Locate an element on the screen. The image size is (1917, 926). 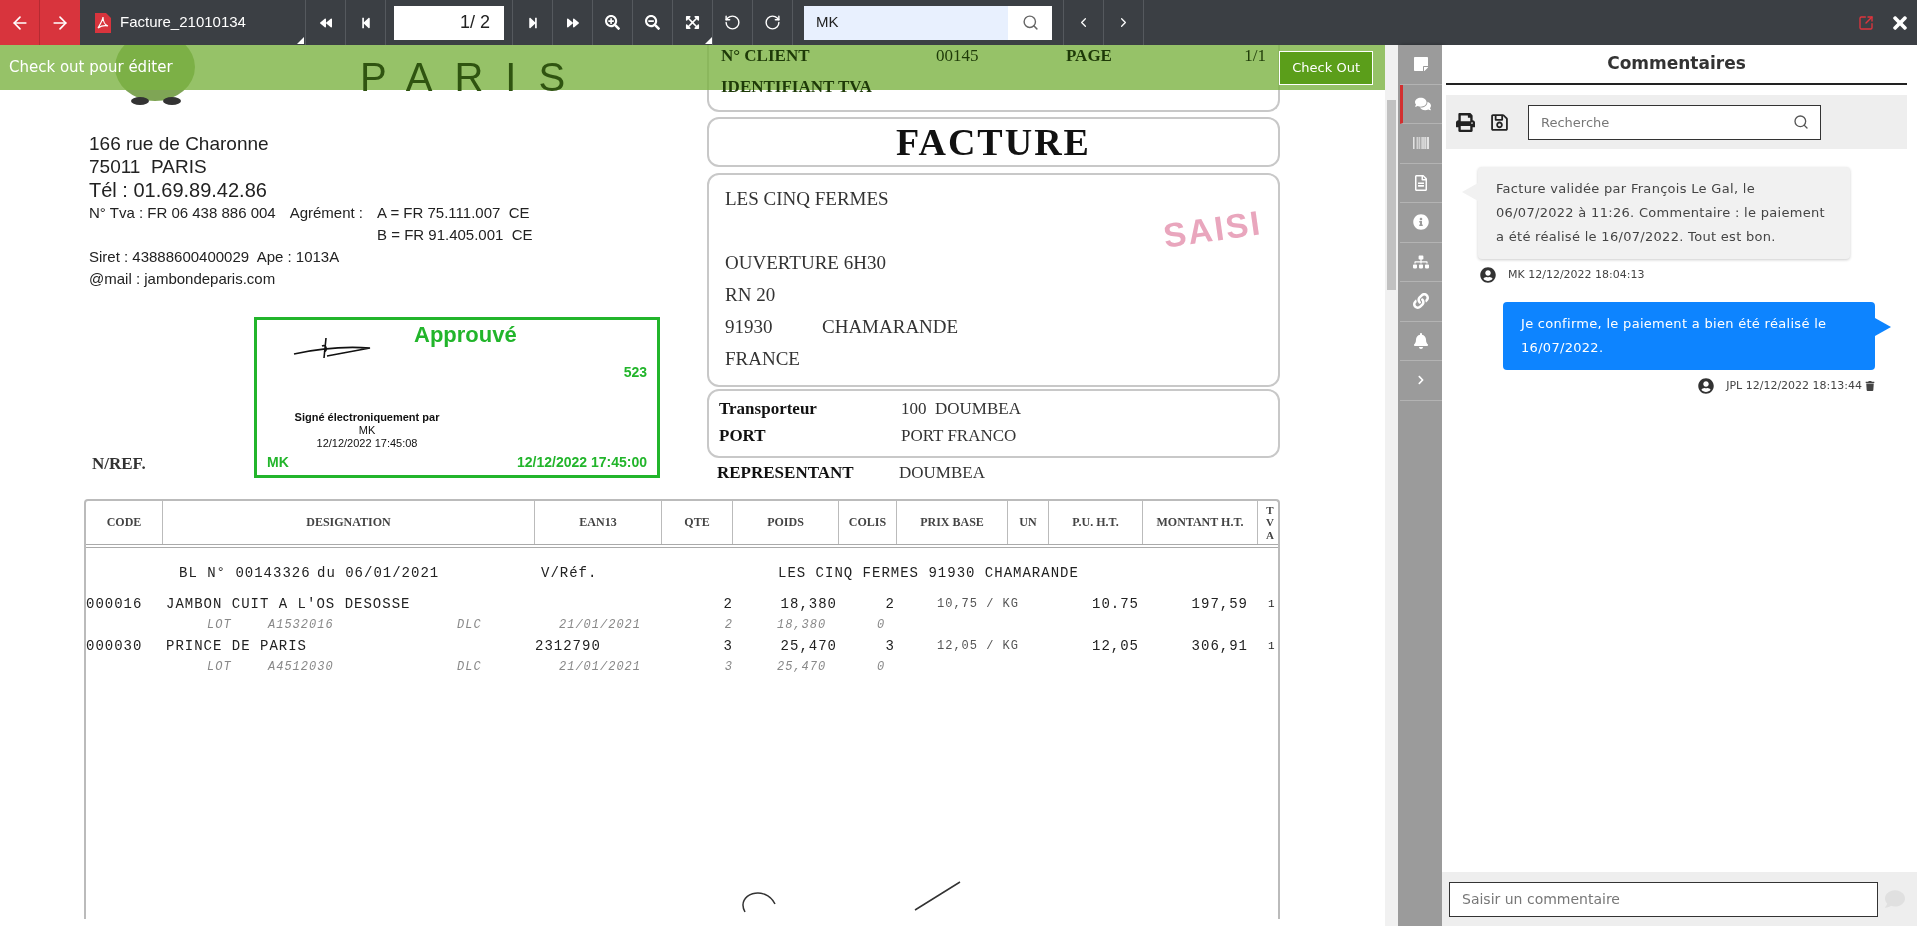
scrollbar is located at coordinates (1391, 485).